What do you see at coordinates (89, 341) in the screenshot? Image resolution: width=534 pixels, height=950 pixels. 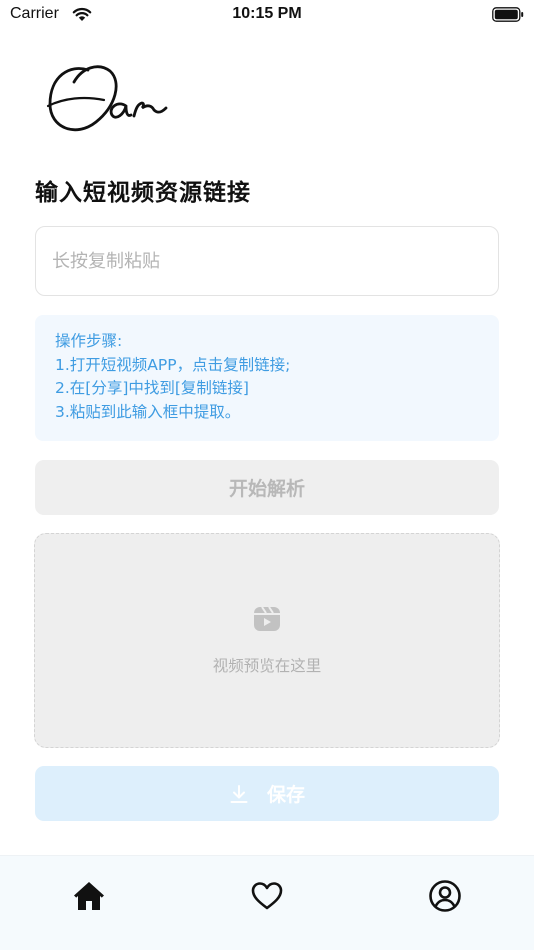 I see `instructions-heading: 操作步骤:` at bounding box center [89, 341].